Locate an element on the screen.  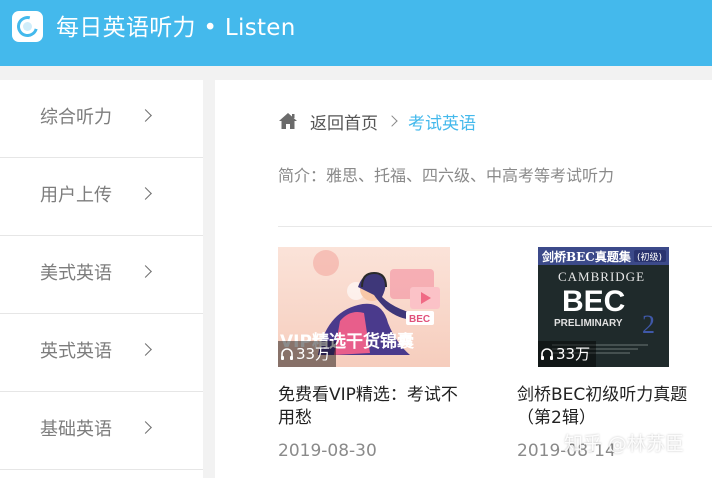
album-date: 2019-08-30 is located at coordinates (327, 451).